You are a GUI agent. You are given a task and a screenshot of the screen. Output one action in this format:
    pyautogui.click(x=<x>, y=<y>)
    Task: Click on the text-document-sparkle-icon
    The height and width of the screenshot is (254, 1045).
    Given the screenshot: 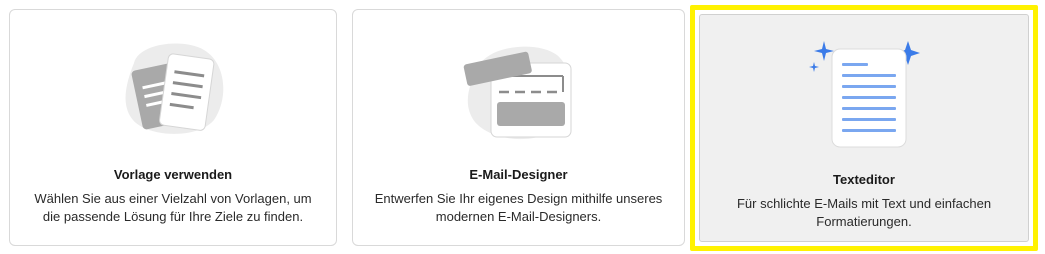 What is the action you would take?
    pyautogui.click(x=864, y=94)
    